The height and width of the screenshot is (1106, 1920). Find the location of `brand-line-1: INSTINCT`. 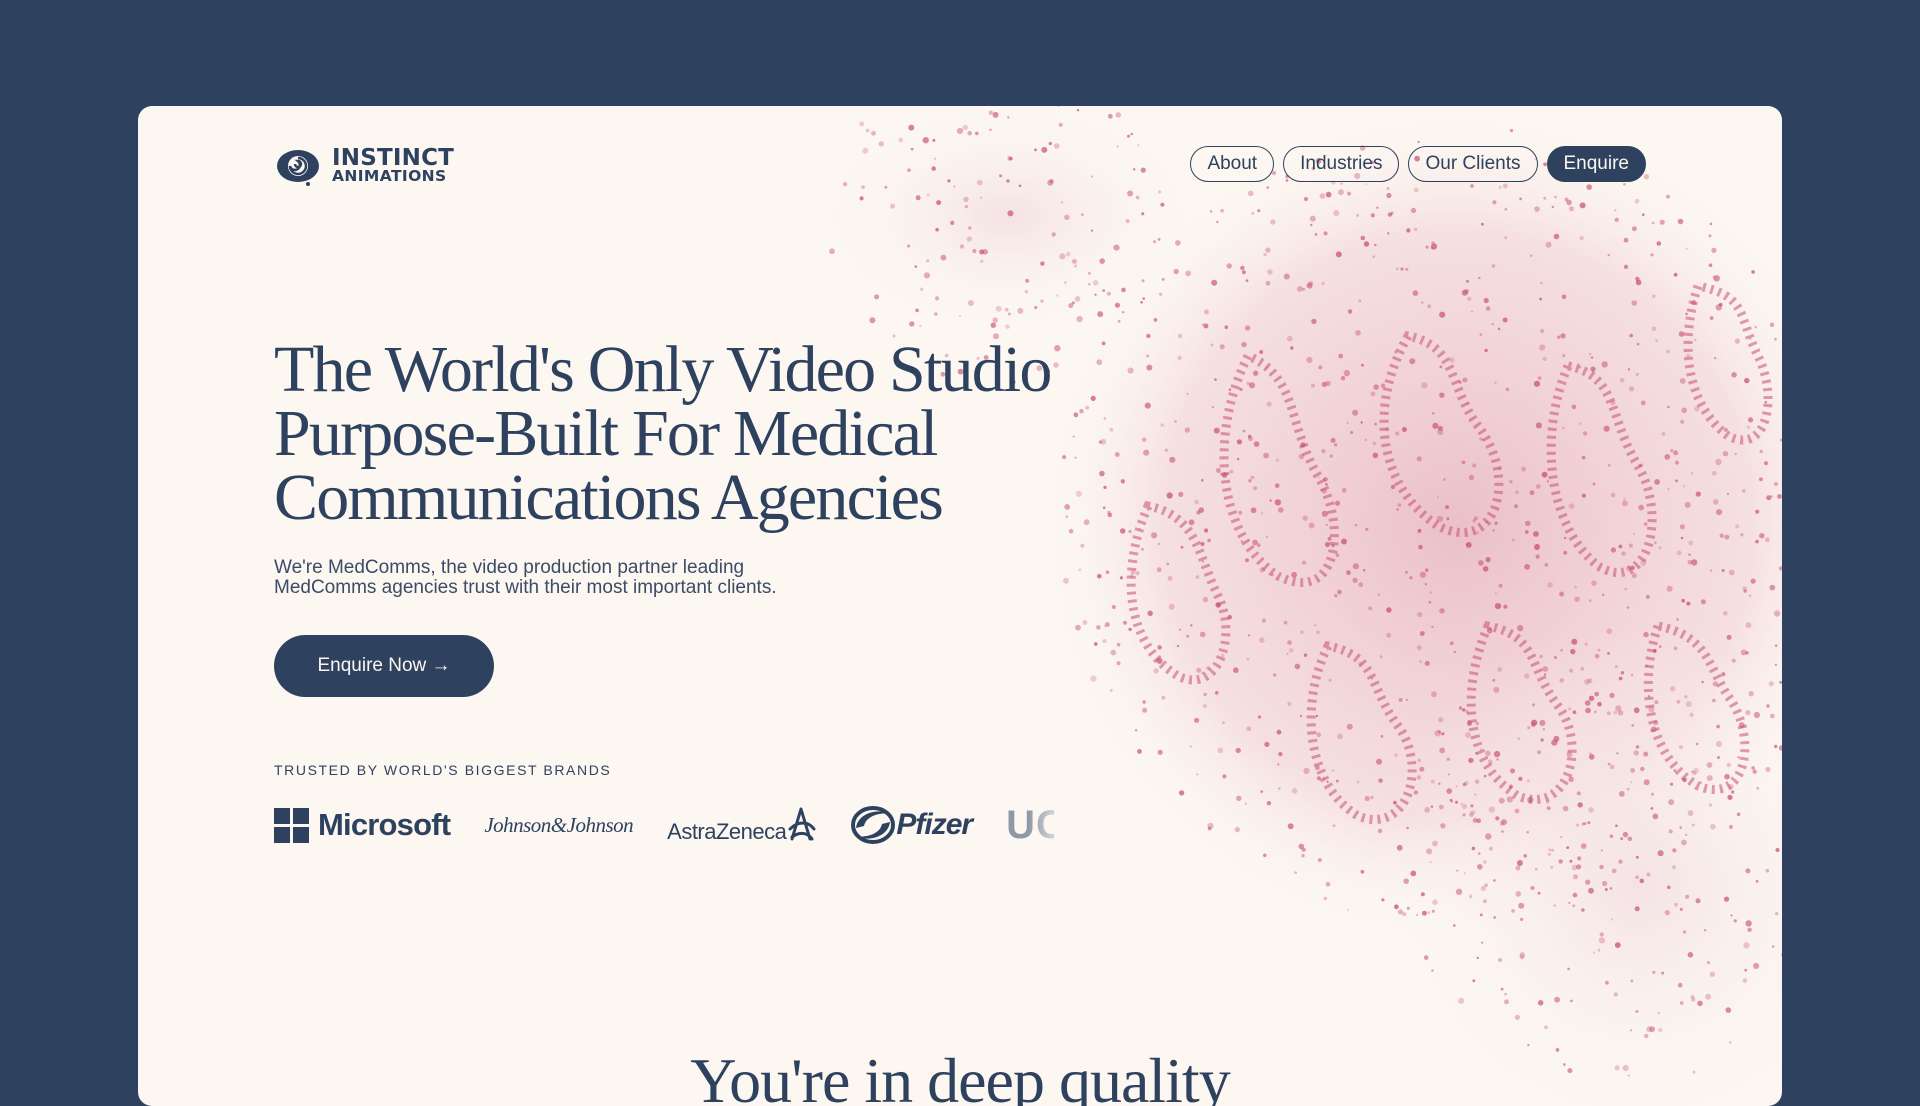

brand-line-1: INSTINCT is located at coordinates (393, 158).